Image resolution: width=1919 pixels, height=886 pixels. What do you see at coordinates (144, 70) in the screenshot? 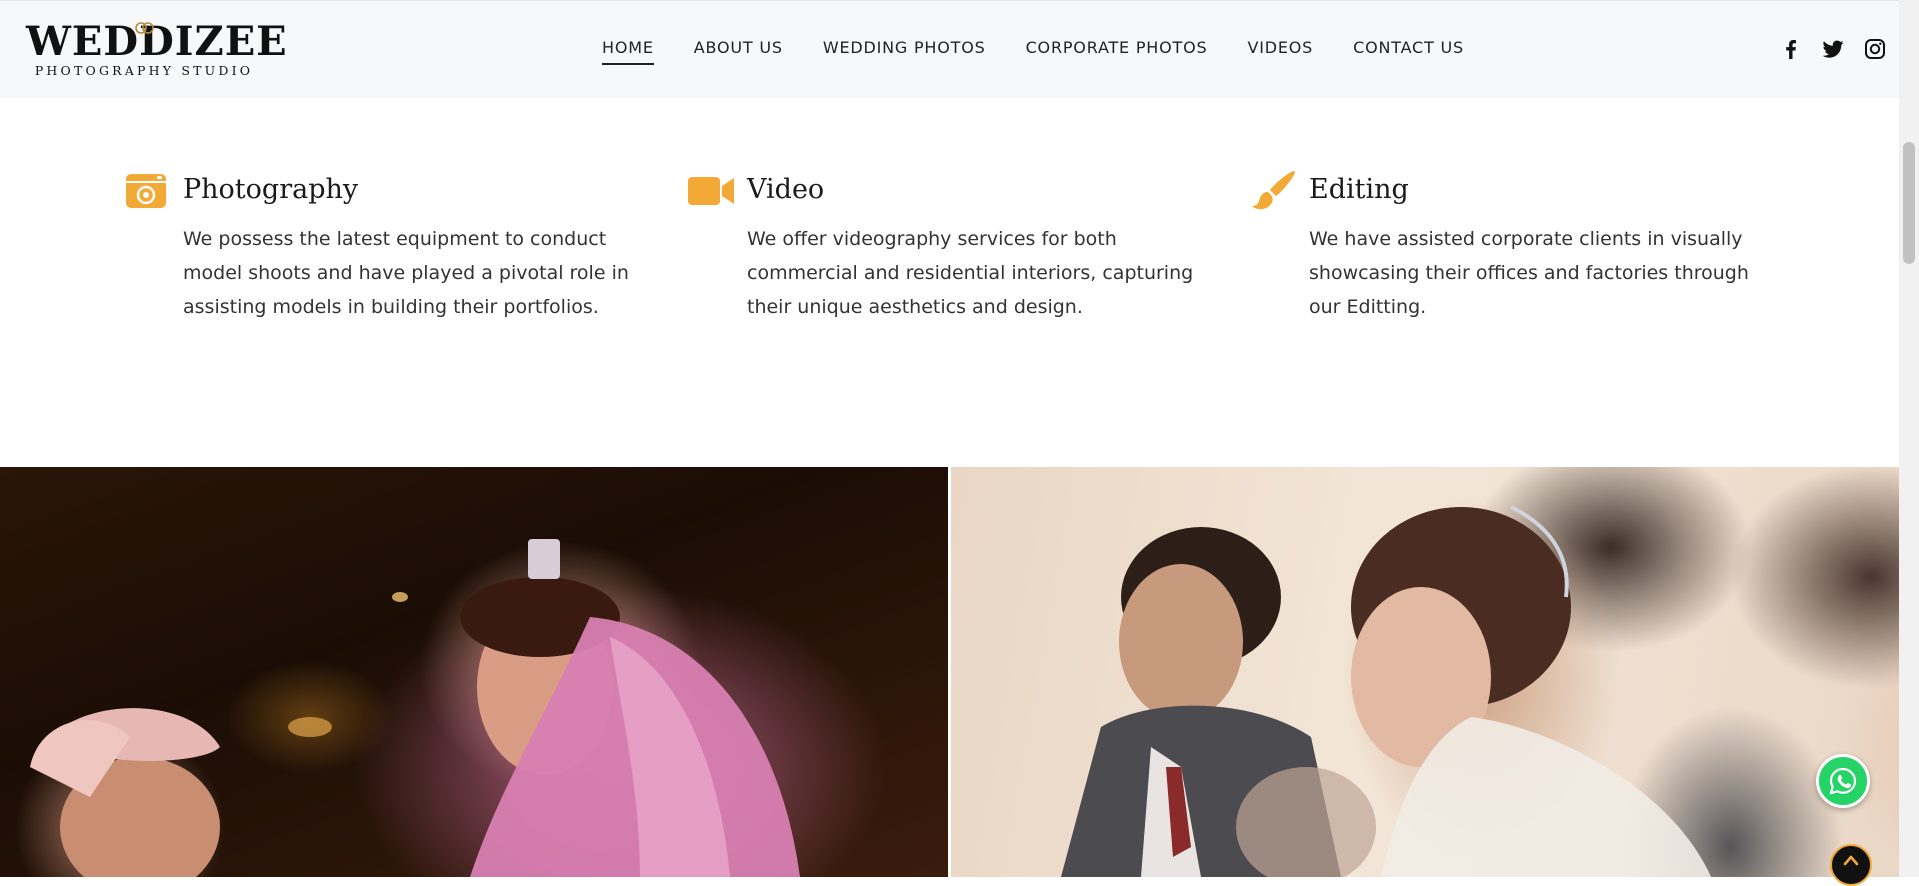
I see `logo-tagline: PHOTOGRAPHY STUDIO` at bounding box center [144, 70].